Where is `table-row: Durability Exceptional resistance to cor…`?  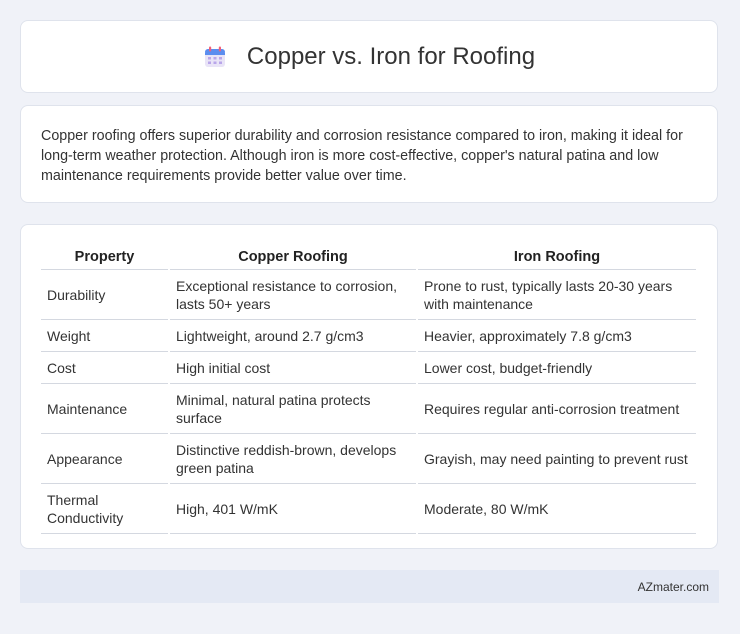
table-row: Durability Exceptional resistance to cor… is located at coordinates (368, 295).